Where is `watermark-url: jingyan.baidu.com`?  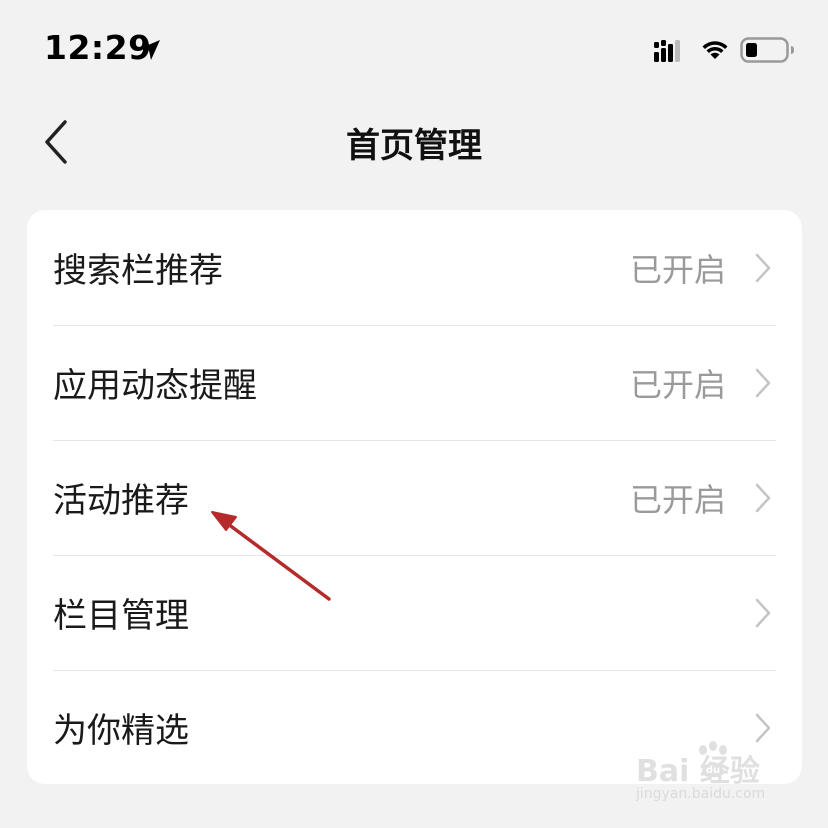
watermark-url: jingyan.baidu.com is located at coordinates (701, 794).